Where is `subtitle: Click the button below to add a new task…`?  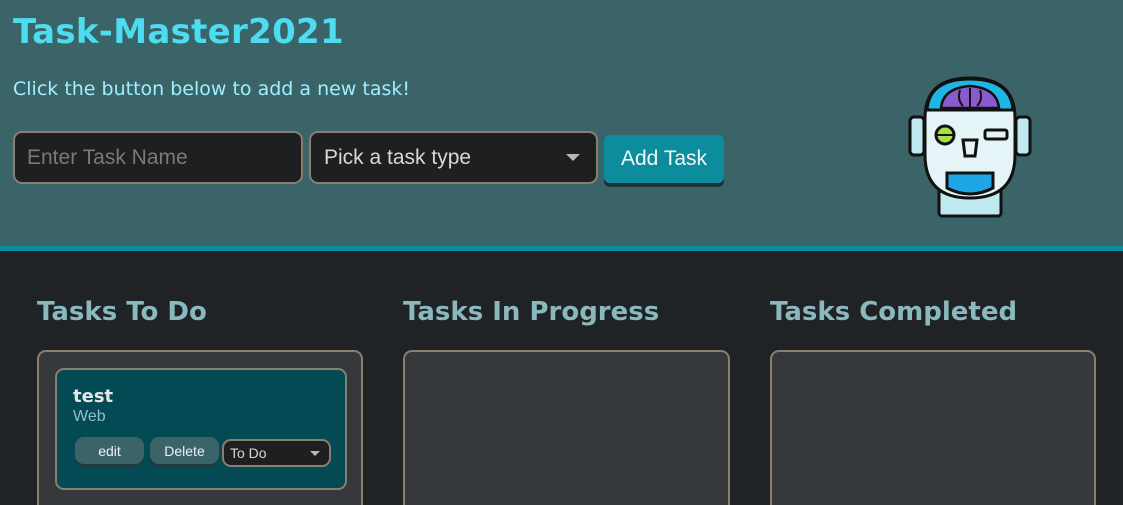 subtitle: Click the button below to add a new task… is located at coordinates (211, 89).